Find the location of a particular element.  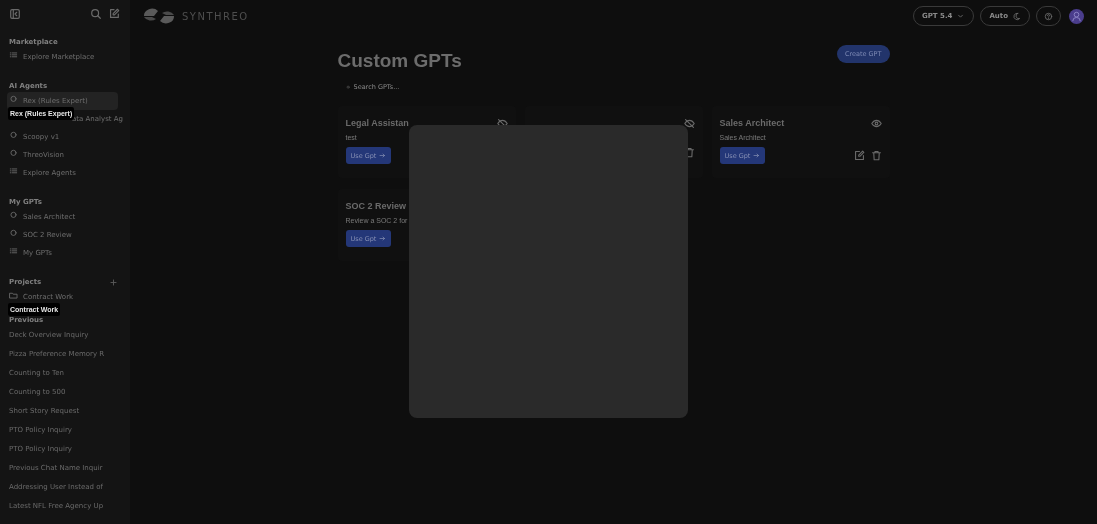

logo-text: SYNTHREO is located at coordinates (215, 16).